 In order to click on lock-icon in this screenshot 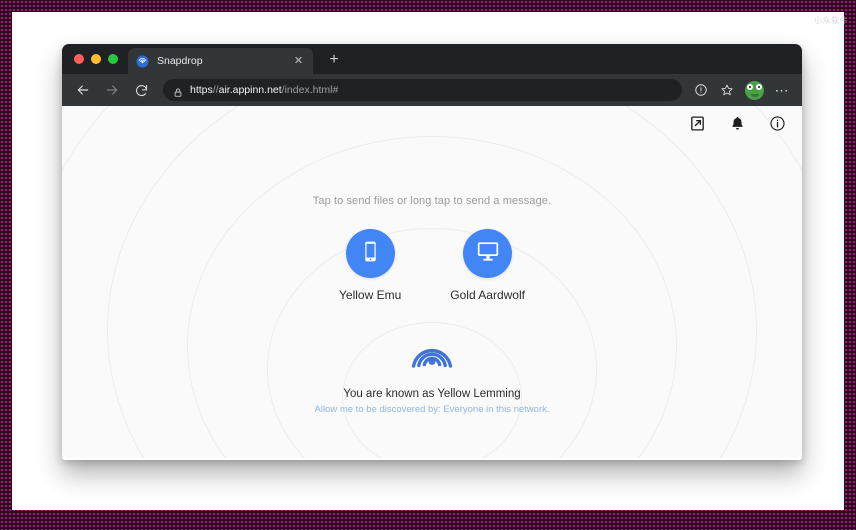, I will do `click(178, 91)`.